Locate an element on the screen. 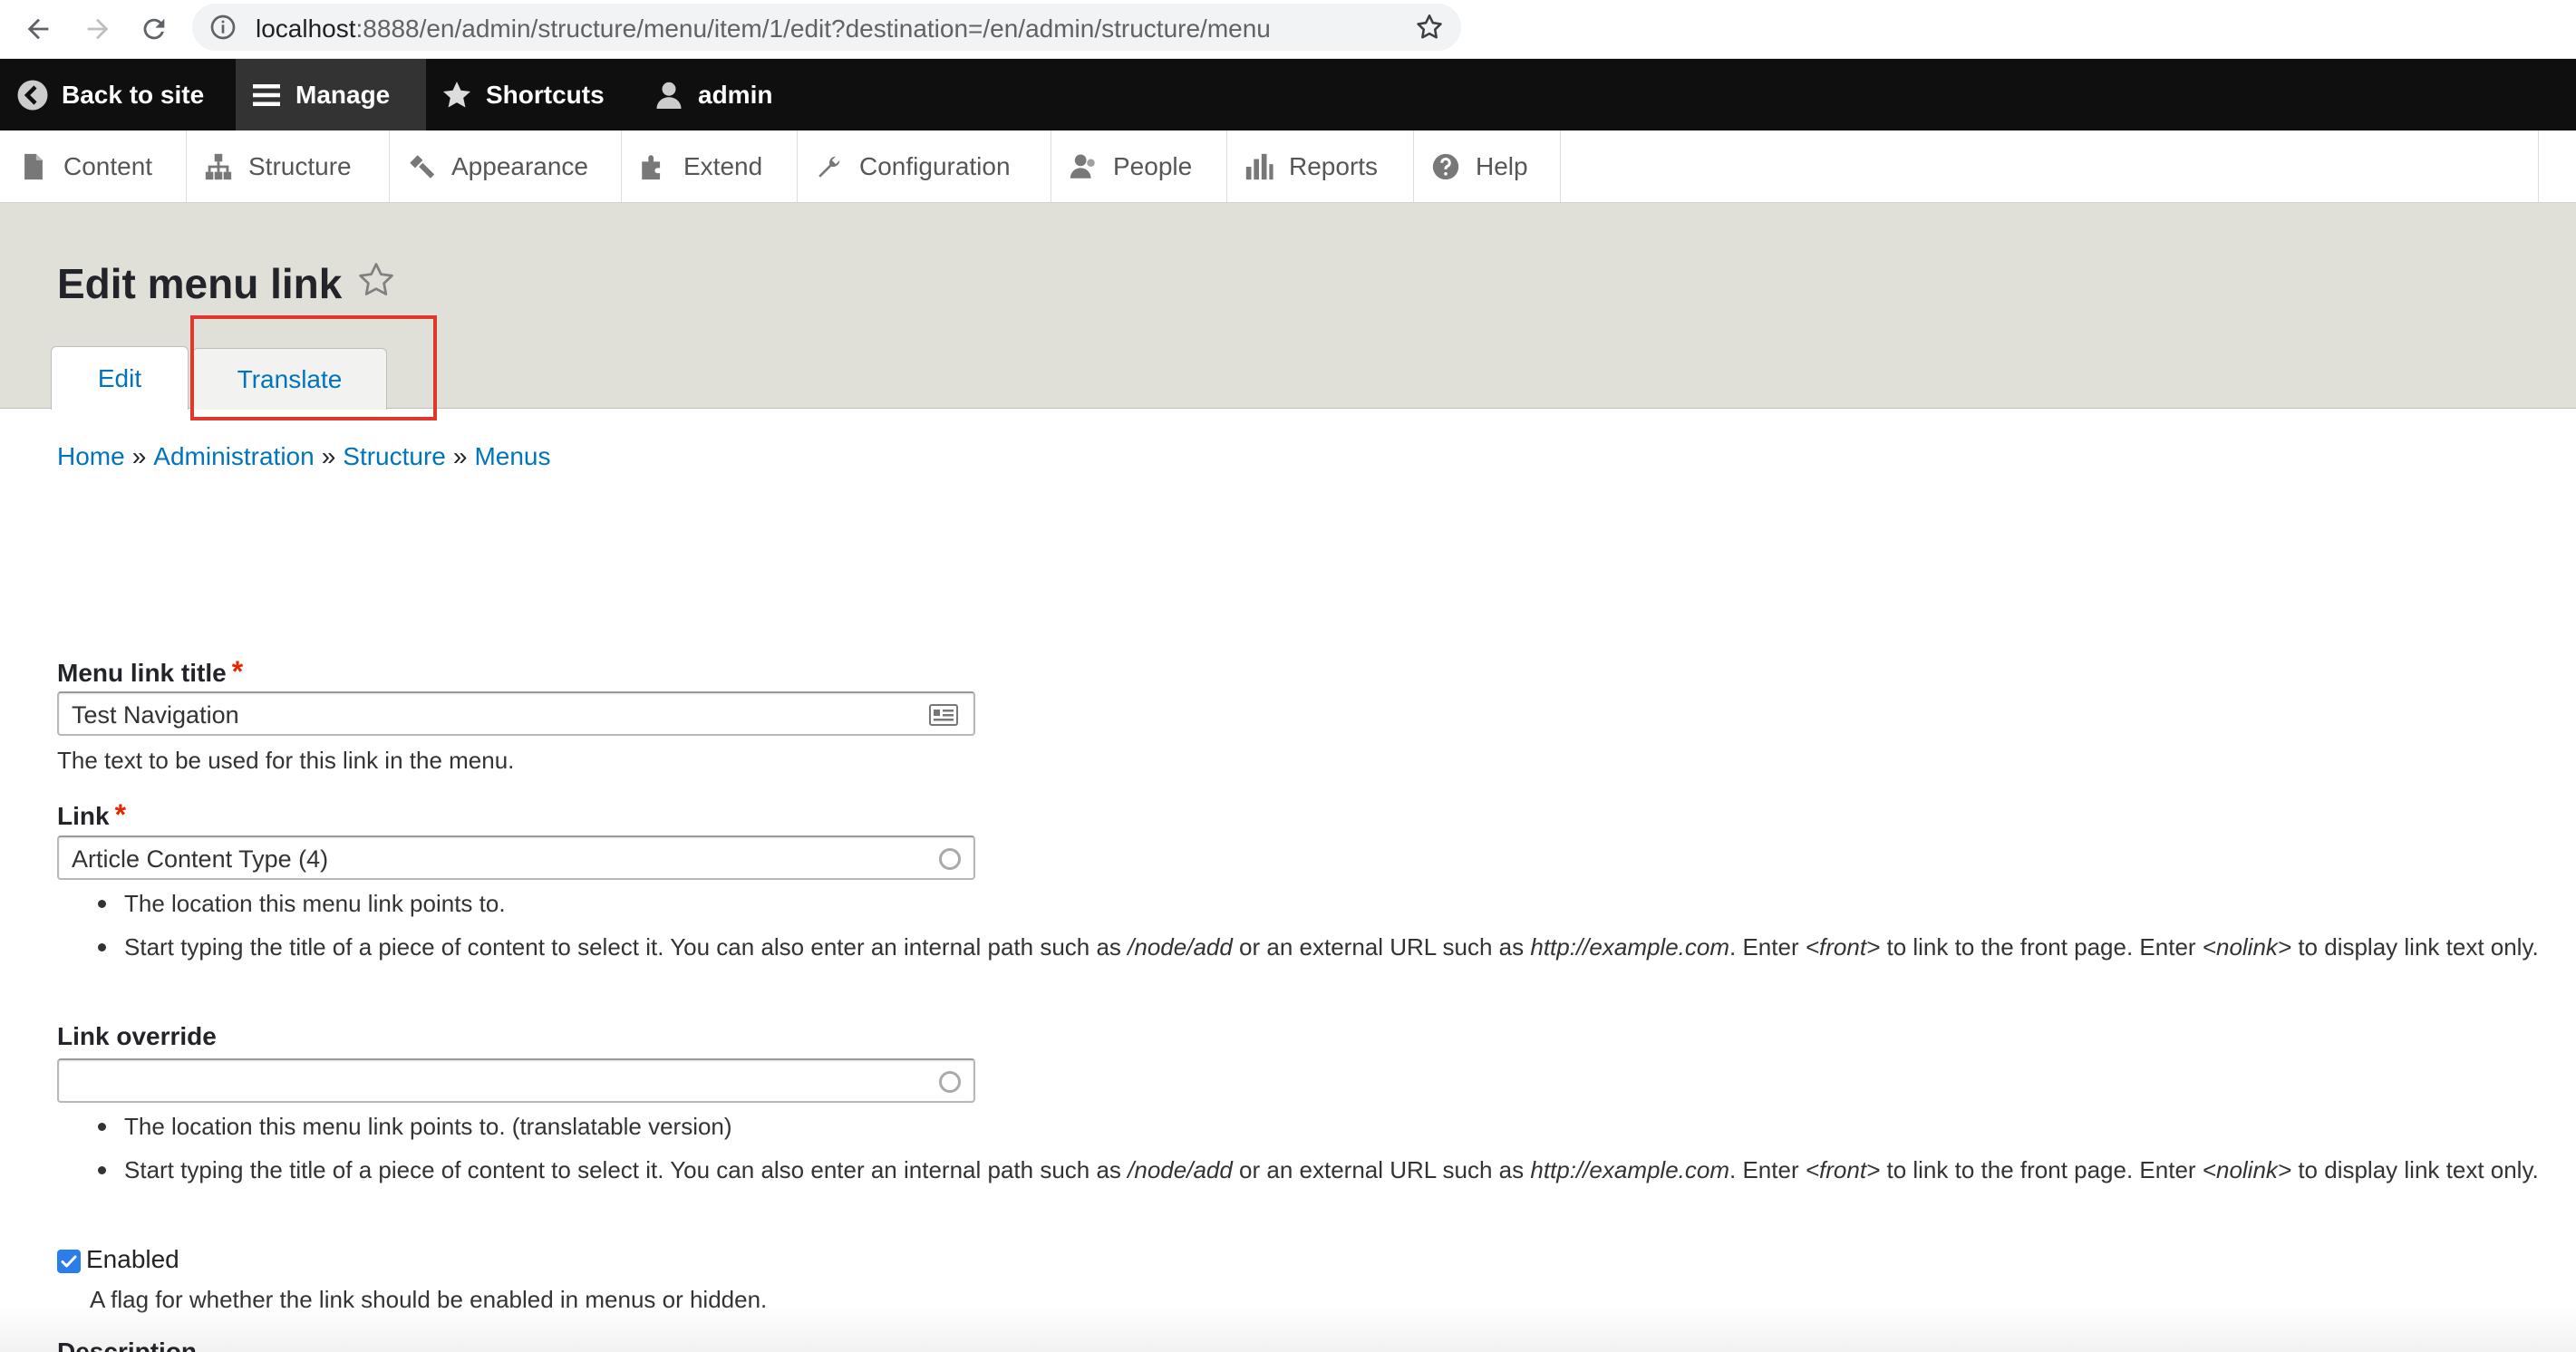 The image size is (2576, 1352). tab-edit: Edit is located at coordinates (120, 378).